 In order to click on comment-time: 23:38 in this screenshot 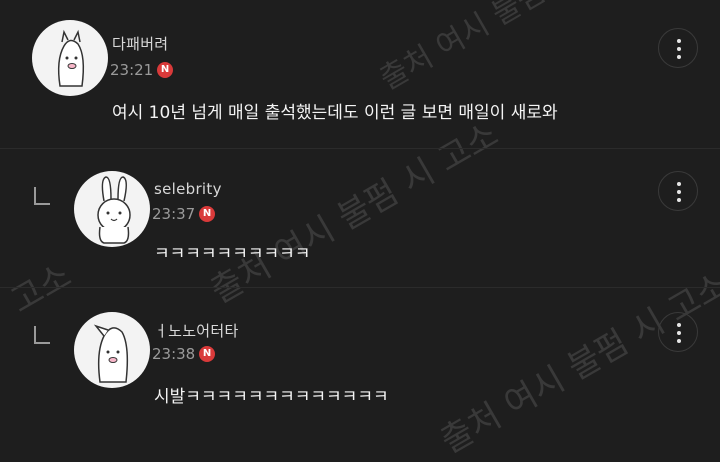, I will do `click(174, 354)`.